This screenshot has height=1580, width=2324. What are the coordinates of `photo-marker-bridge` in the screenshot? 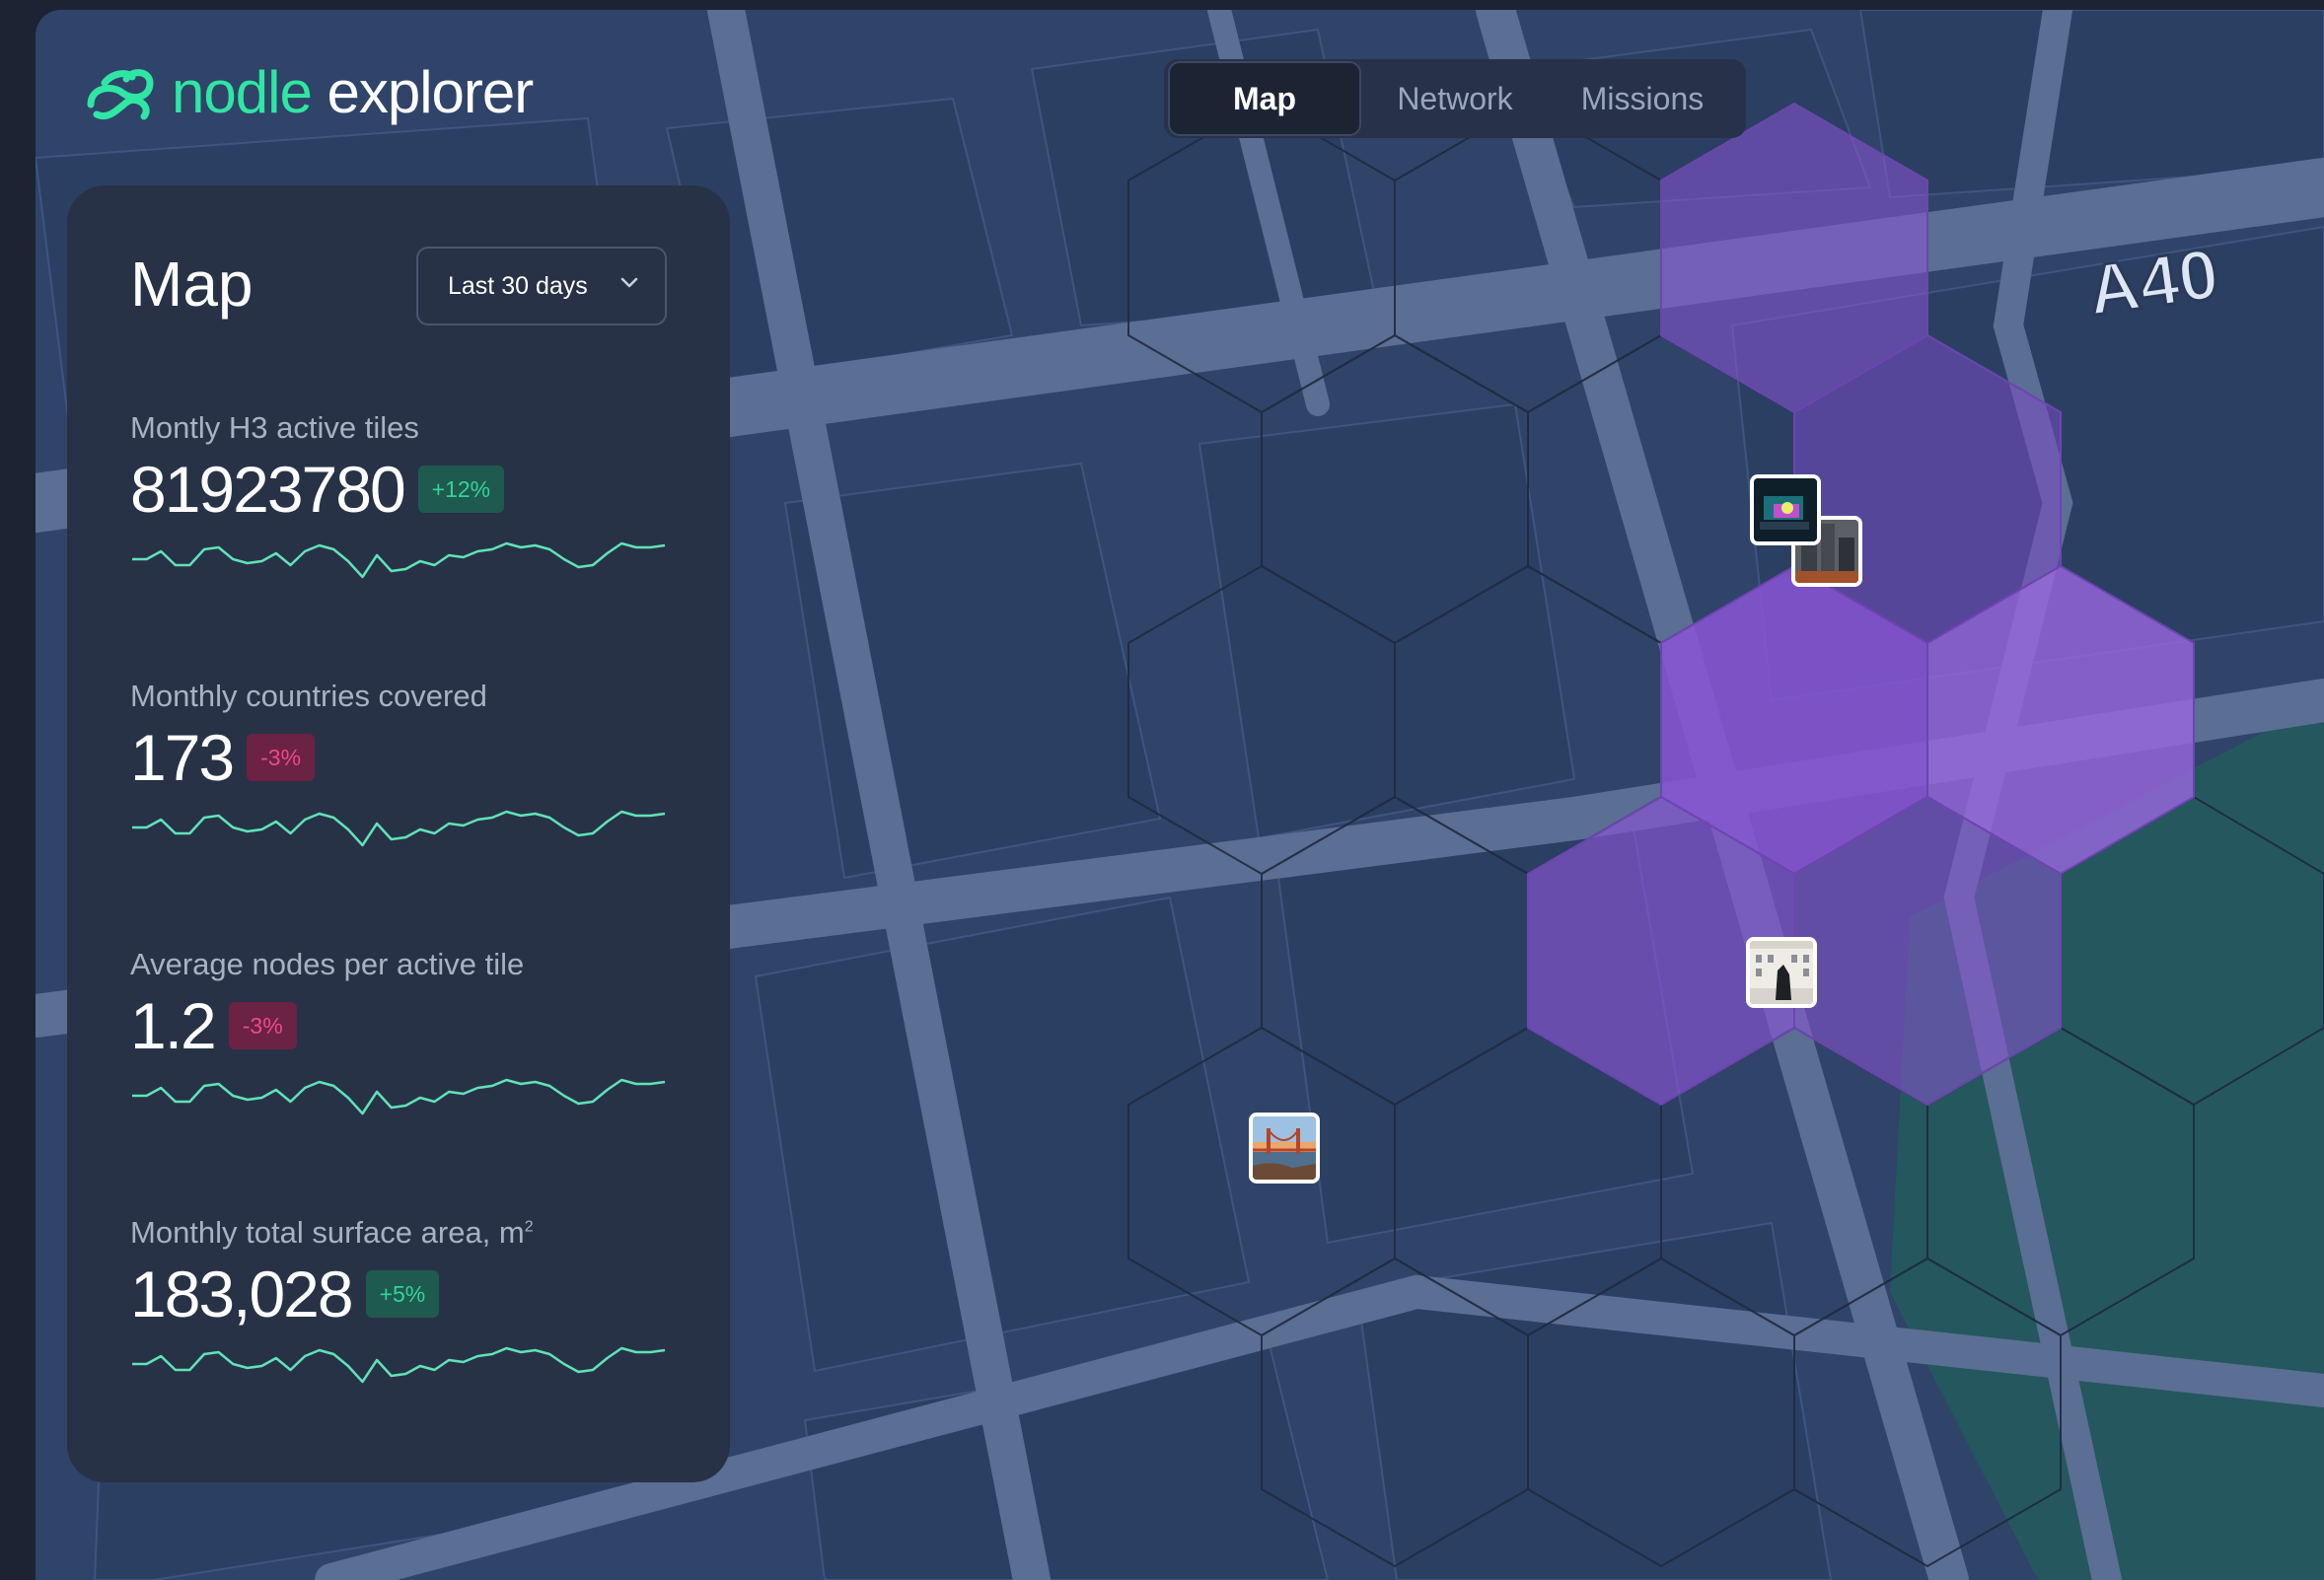 It's located at (1284, 1148).